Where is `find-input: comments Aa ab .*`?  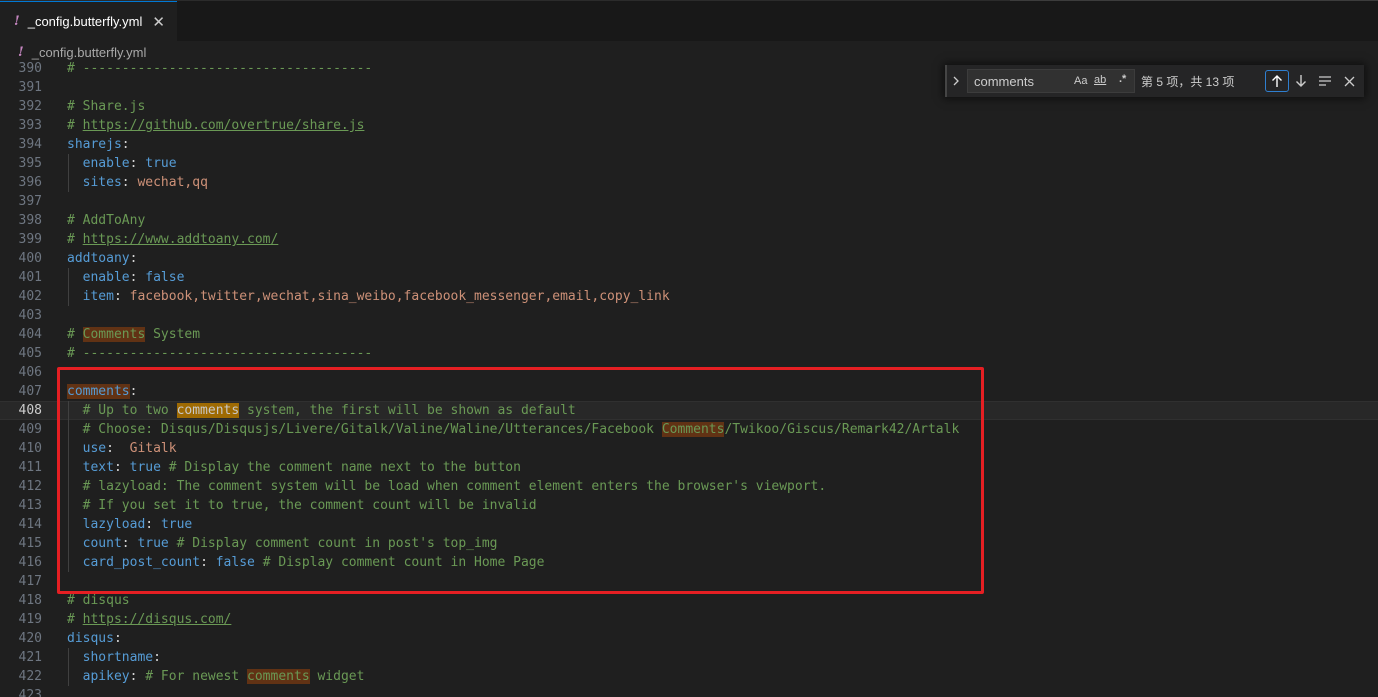
find-input: comments Aa ab .* is located at coordinates (1051, 81).